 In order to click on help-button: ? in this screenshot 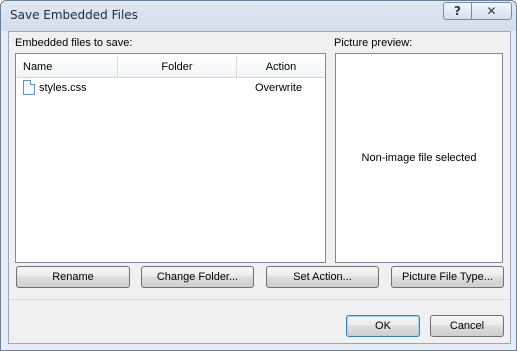, I will do `click(457, 11)`.